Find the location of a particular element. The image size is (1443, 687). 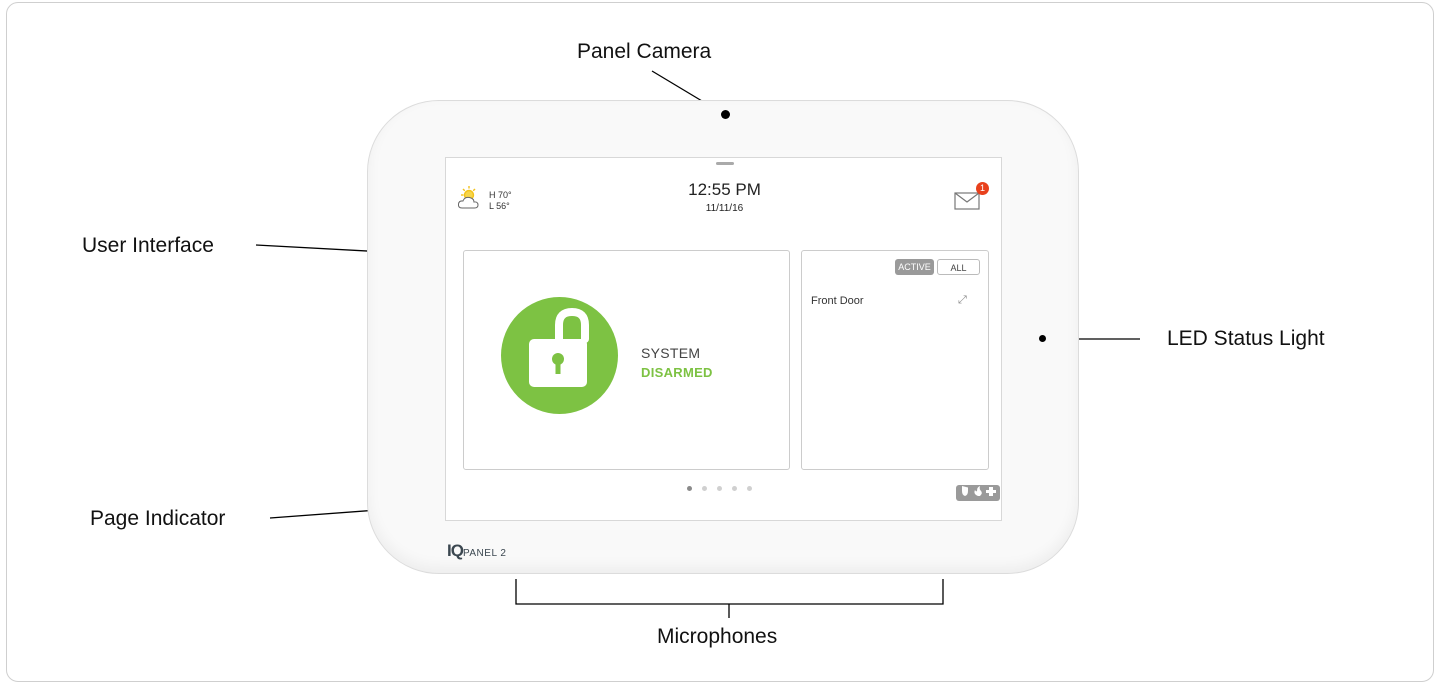

panel-camera is located at coordinates (725, 114).